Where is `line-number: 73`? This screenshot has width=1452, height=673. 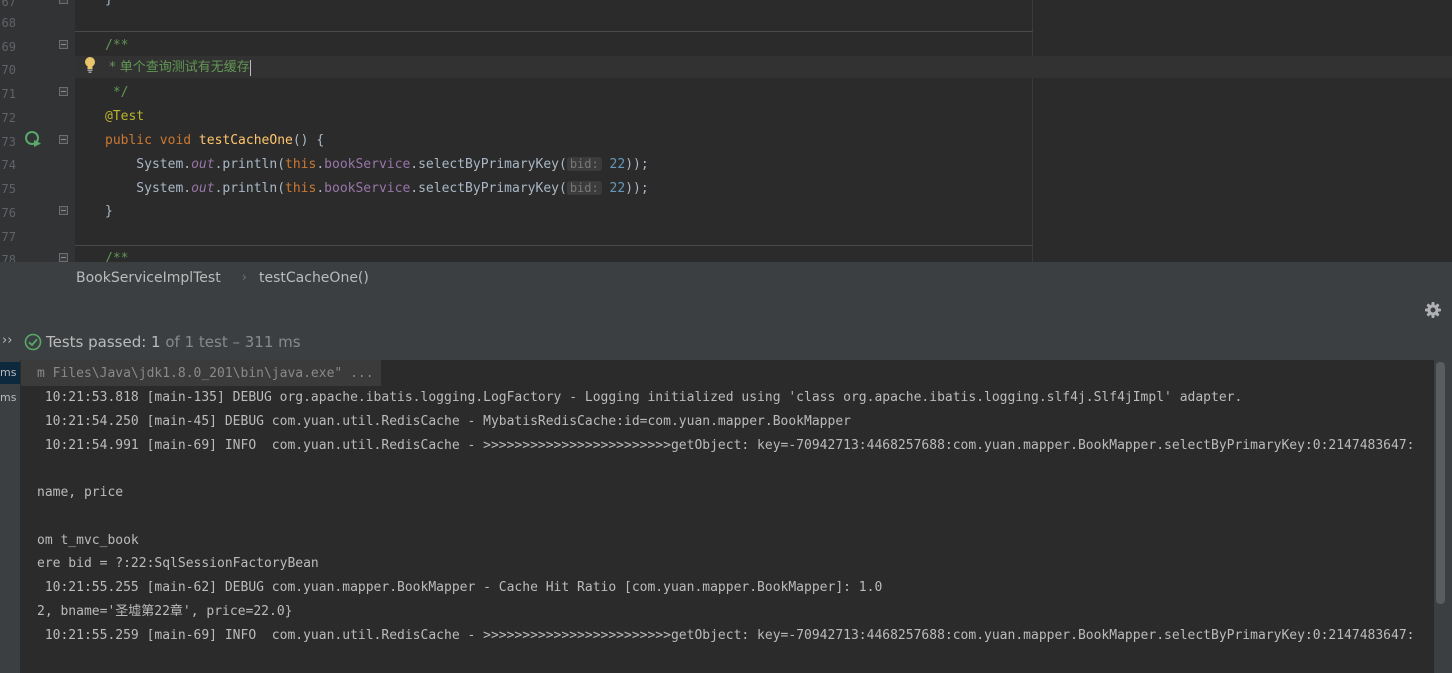 line-number: 73 is located at coordinates (8, 142).